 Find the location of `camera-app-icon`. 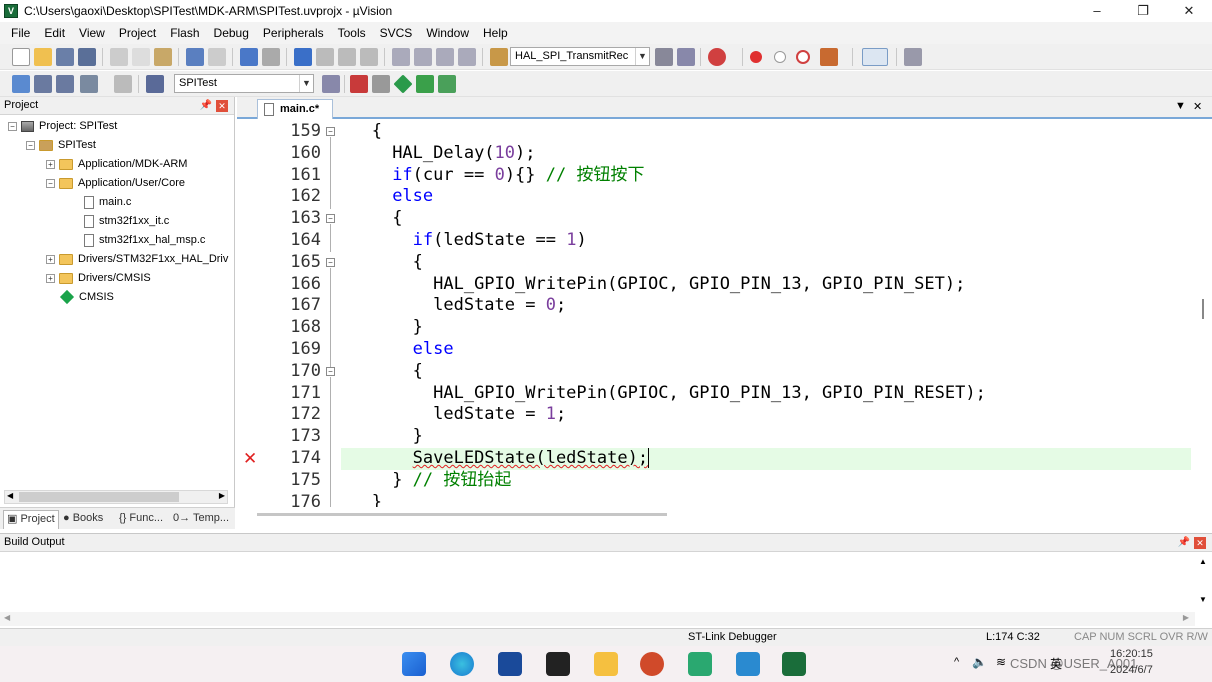

camera-app-icon is located at coordinates (558, 664).